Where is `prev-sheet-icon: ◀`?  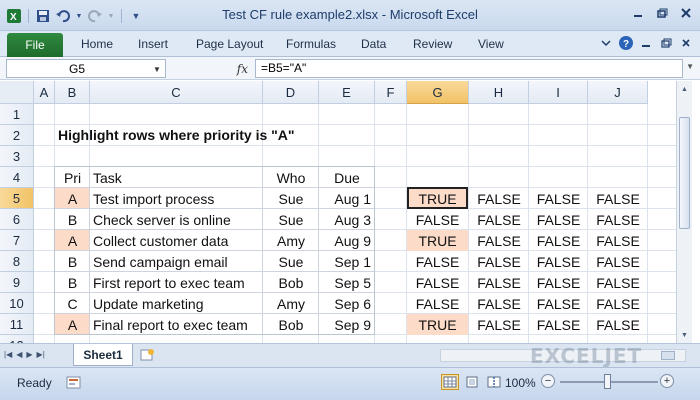 prev-sheet-icon: ◀ is located at coordinates (19, 354).